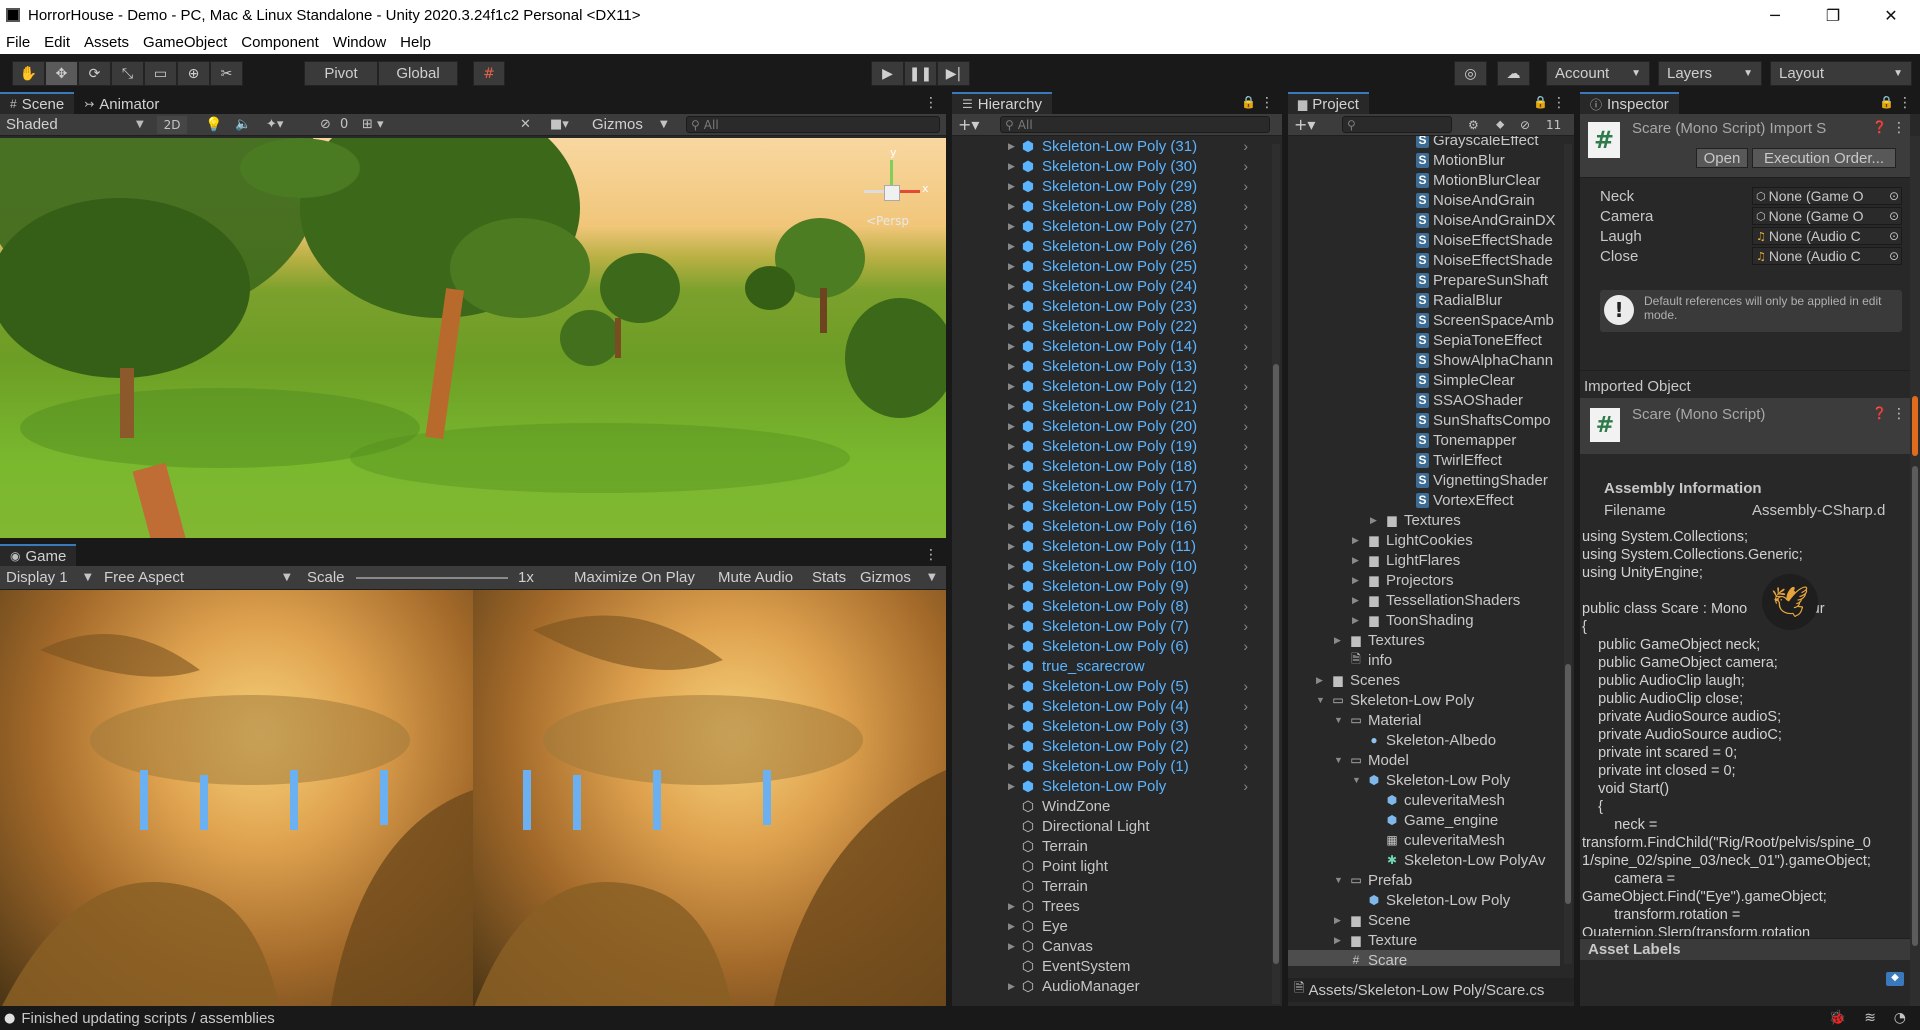 This screenshot has width=1920, height=1030. Describe the element at coordinates (415, 42) in the screenshot. I see `menu-help: Help` at that location.